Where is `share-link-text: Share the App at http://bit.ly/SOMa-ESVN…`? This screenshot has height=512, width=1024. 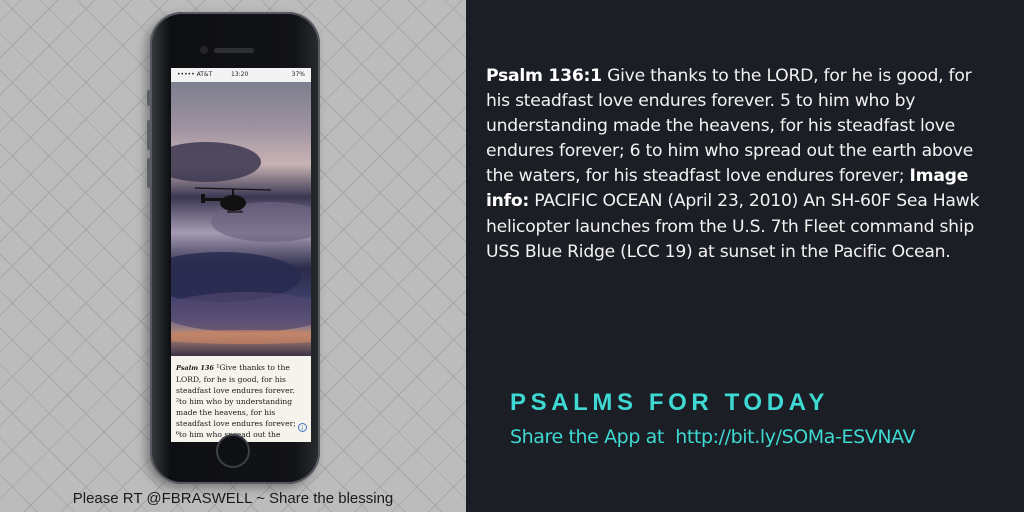 share-link-text: Share the App at http://bit.ly/SOMa-ESVN… is located at coordinates (713, 437).